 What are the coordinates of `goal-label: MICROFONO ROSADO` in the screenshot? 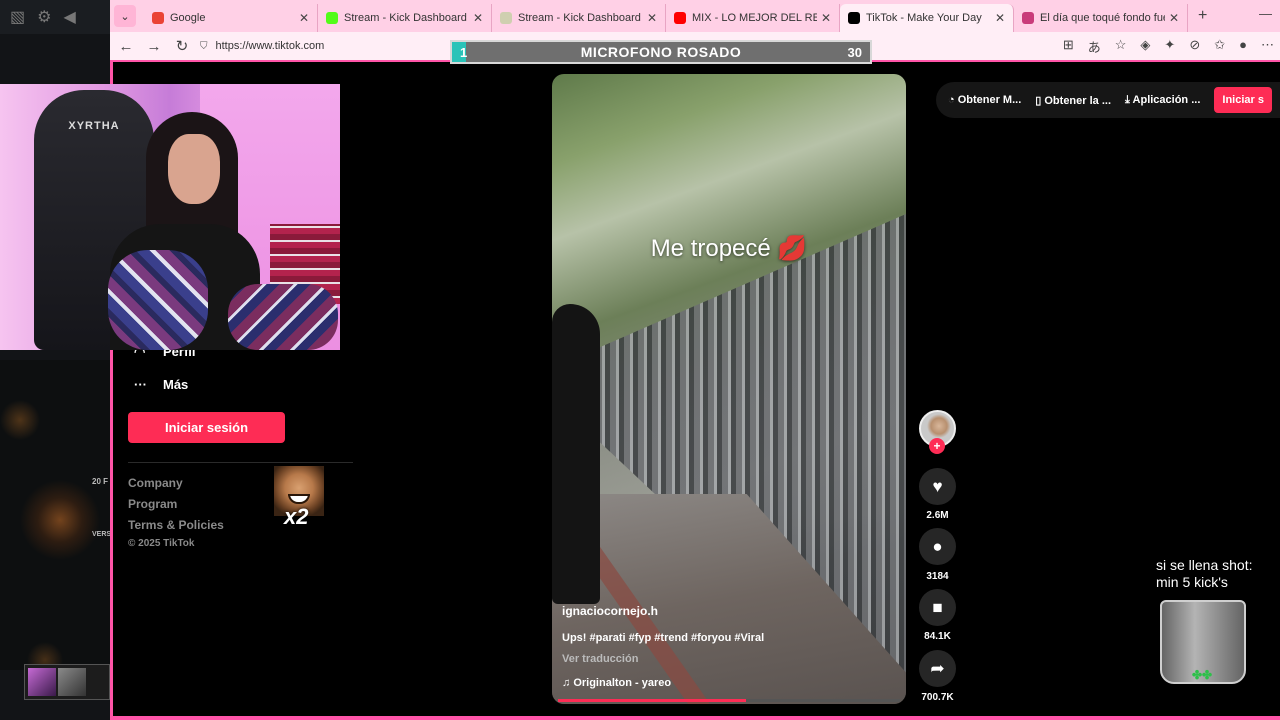 It's located at (661, 52).